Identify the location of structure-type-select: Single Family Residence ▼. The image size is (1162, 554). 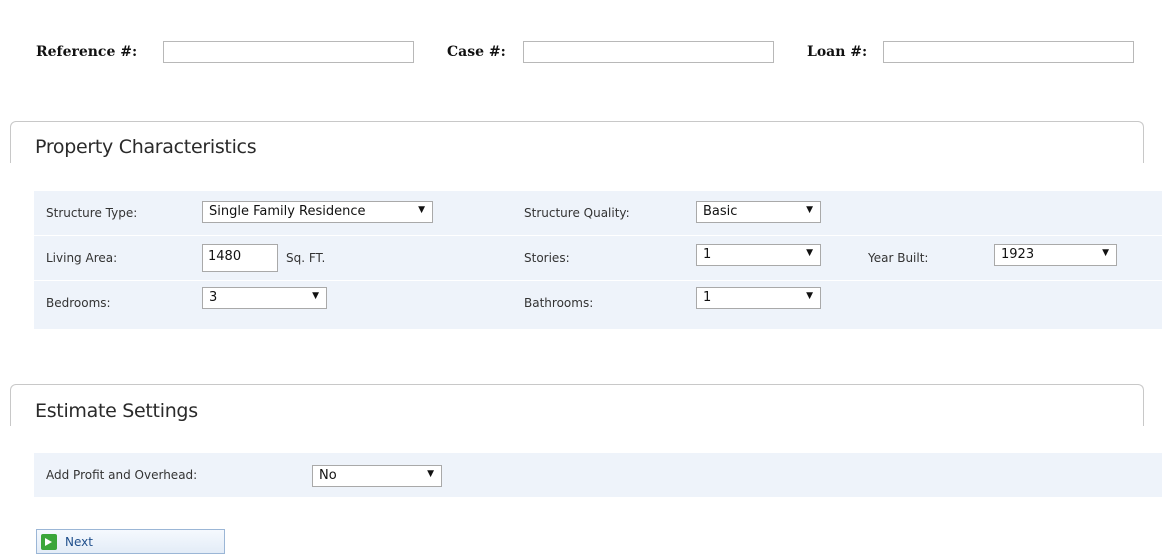
(317, 212).